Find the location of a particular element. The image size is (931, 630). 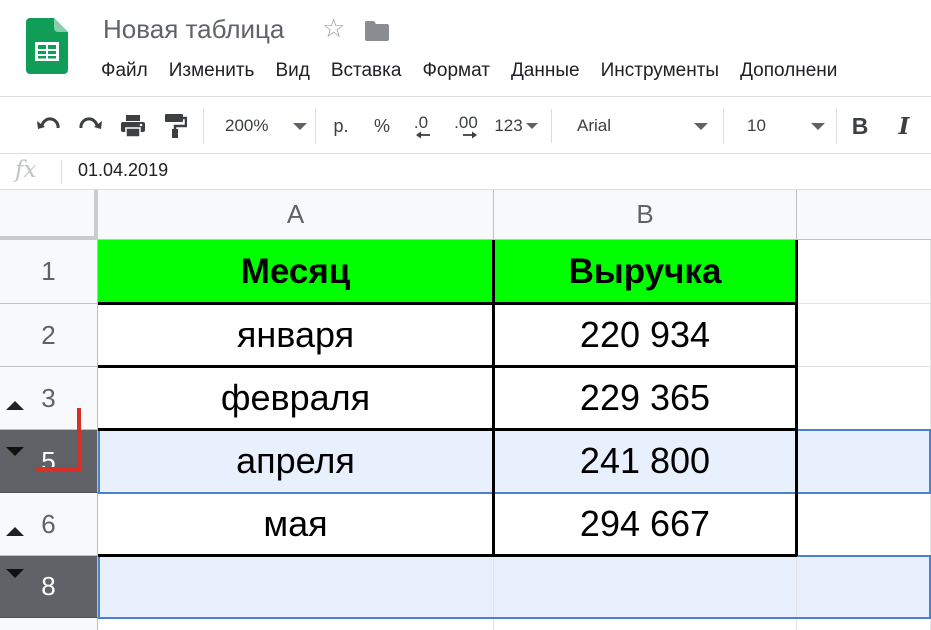

row-number: 1 is located at coordinates (48, 271).